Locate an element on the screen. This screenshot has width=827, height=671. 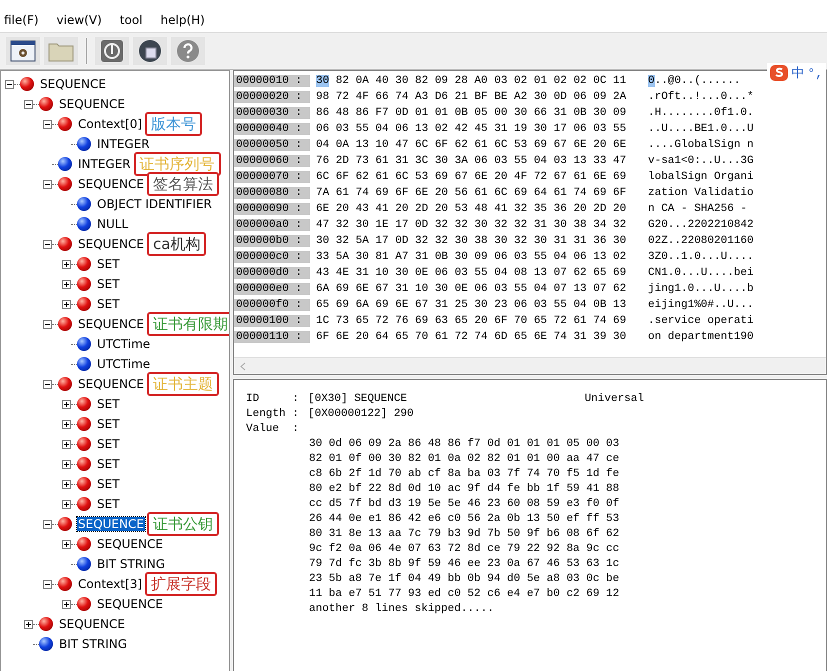
value-bytes: 26 44 0e e1 86 42 e6 c0 56 2a 0b 13 50 ef ff 53 is located at coordinates (464, 519).